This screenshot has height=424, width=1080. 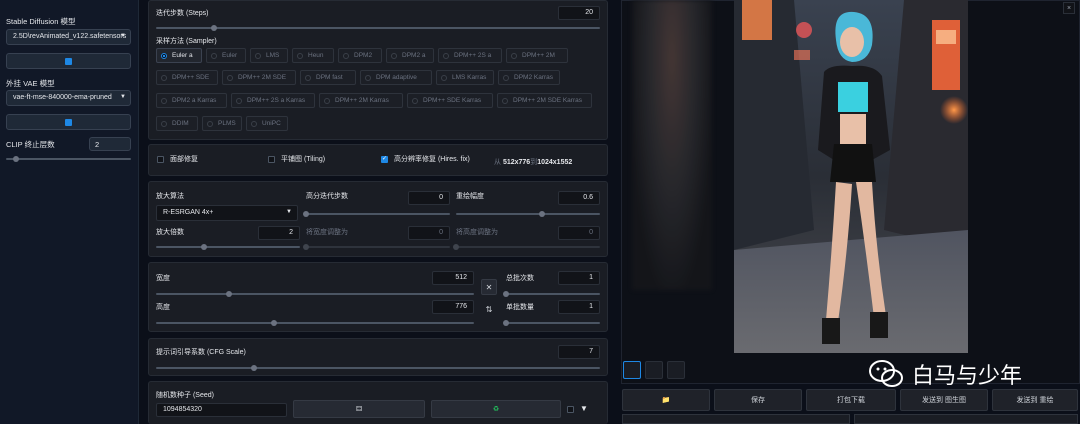 I want to click on steps-slider, so click(x=378, y=28).